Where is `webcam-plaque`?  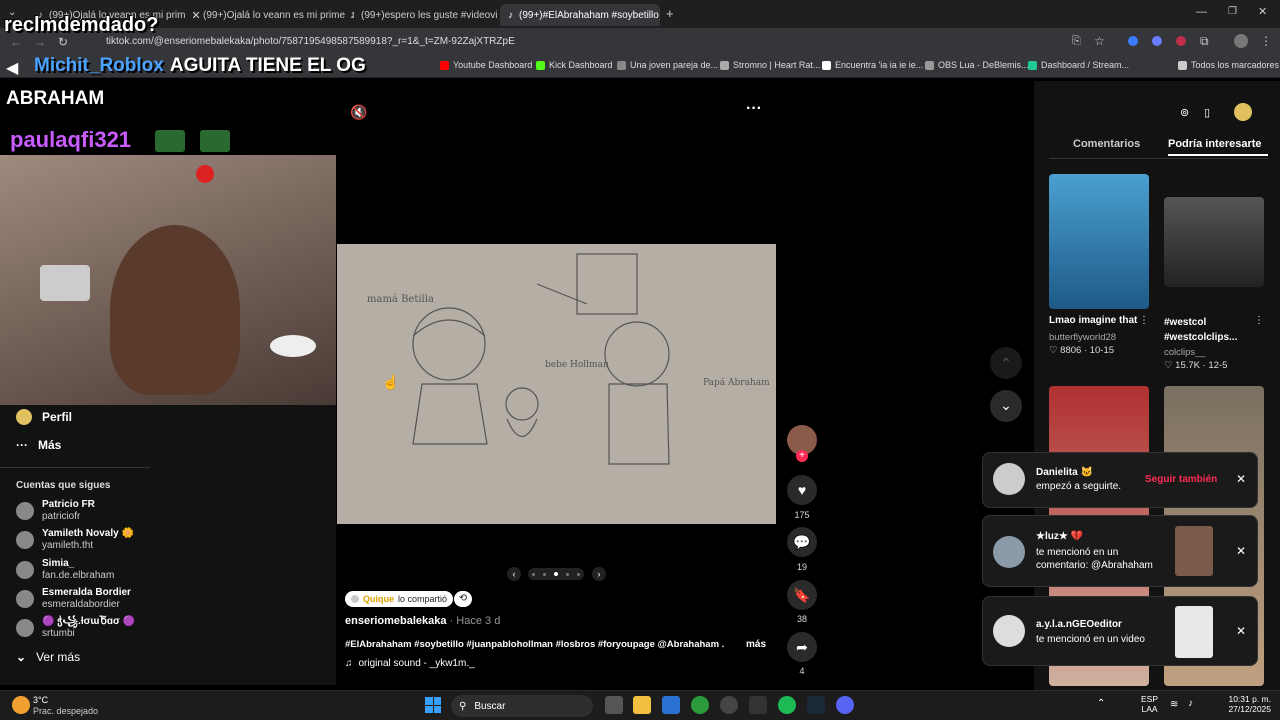 webcam-plaque is located at coordinates (65, 283).